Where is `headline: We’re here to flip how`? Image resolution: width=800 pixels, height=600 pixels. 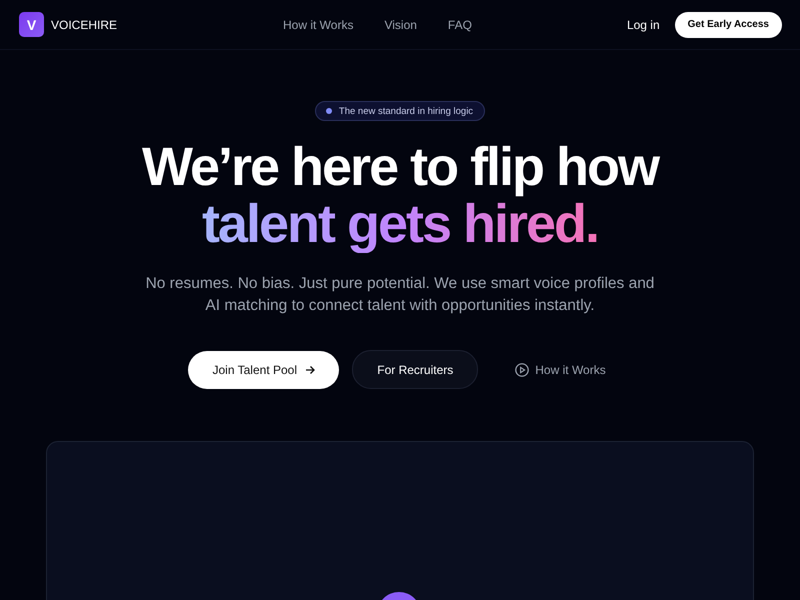
headline: We’re here to flip how is located at coordinates (400, 167).